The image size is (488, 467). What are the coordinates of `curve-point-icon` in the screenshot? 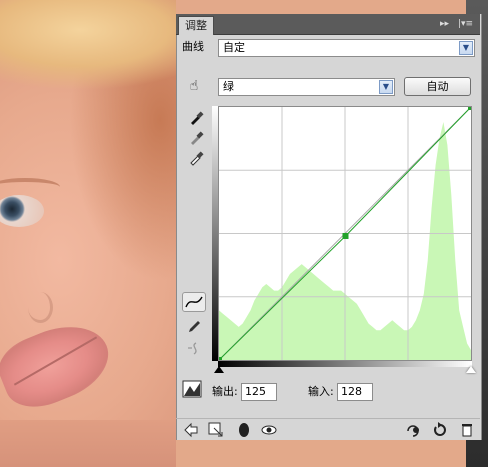 It's located at (194, 302).